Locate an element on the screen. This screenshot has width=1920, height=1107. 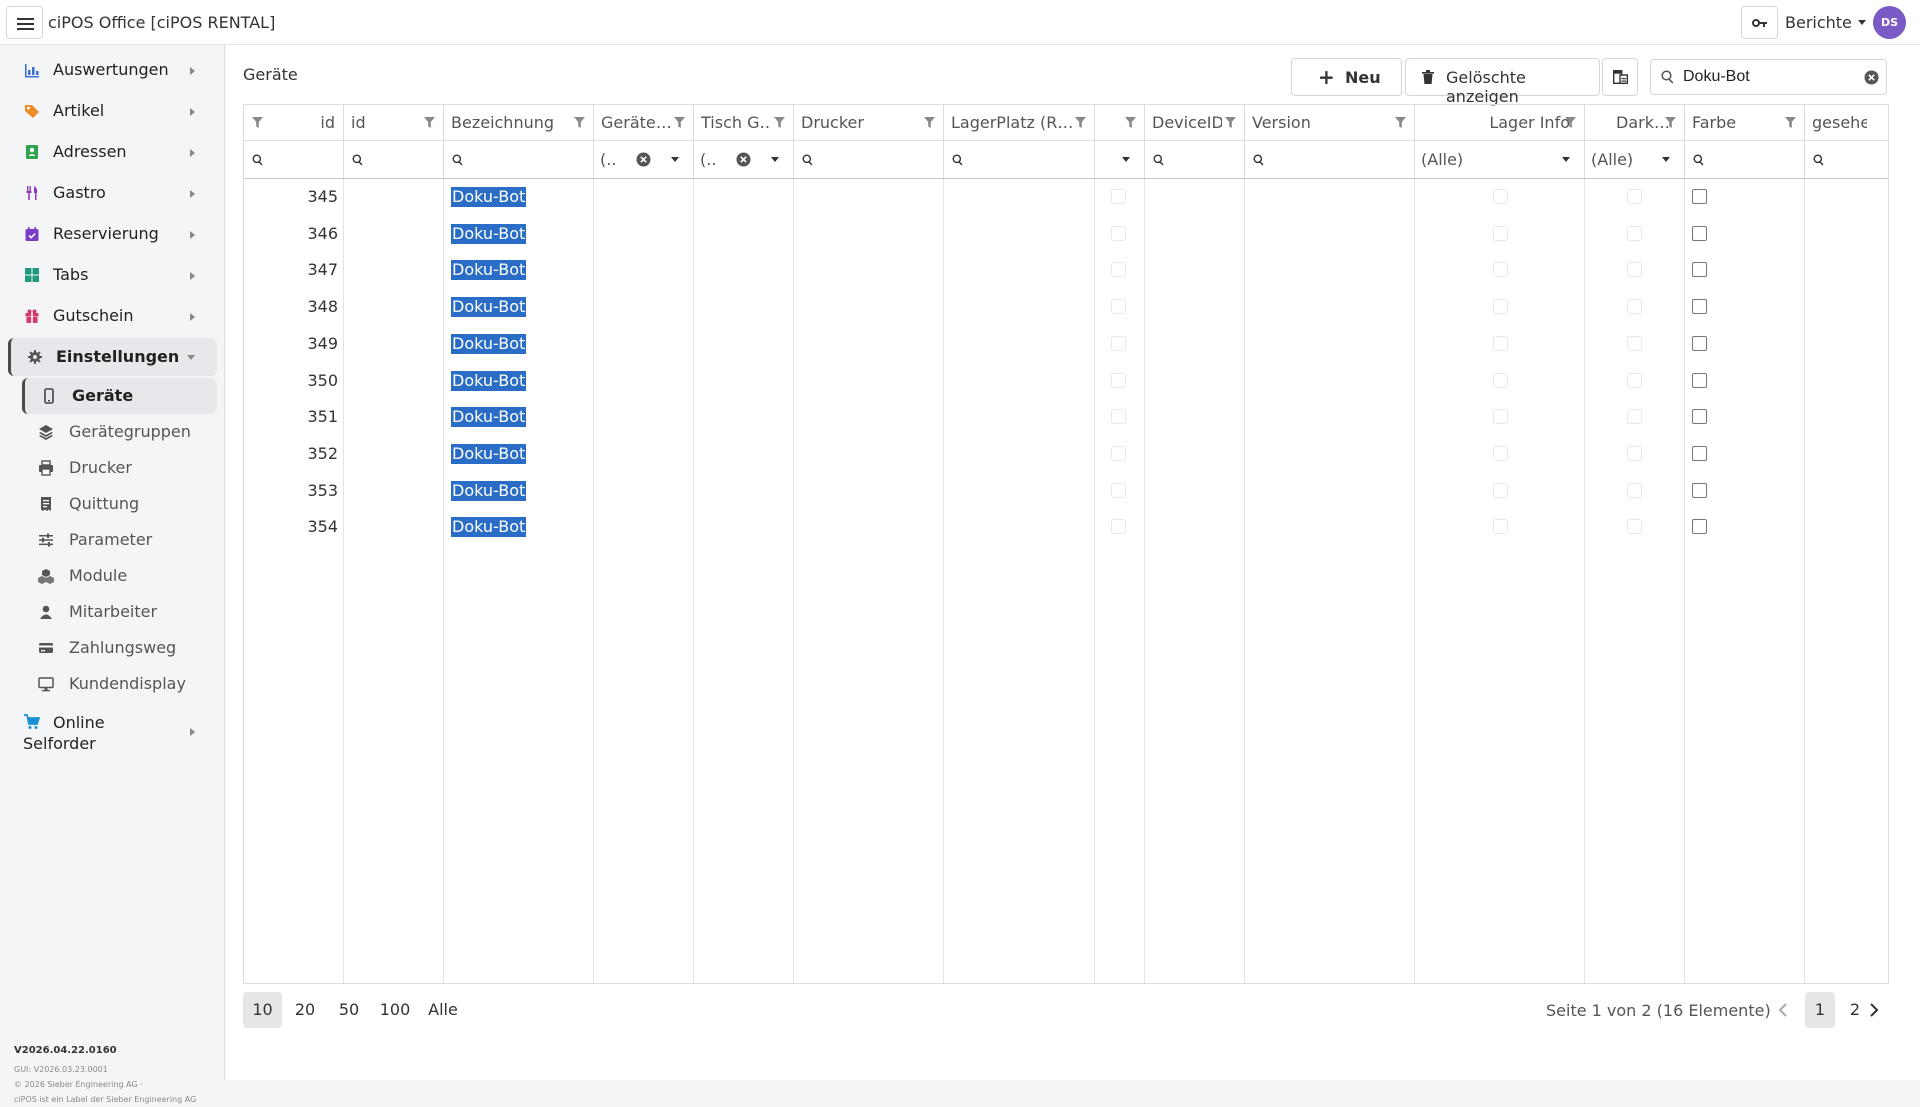
column-header-12: Farbe is located at coordinates (1745, 122).